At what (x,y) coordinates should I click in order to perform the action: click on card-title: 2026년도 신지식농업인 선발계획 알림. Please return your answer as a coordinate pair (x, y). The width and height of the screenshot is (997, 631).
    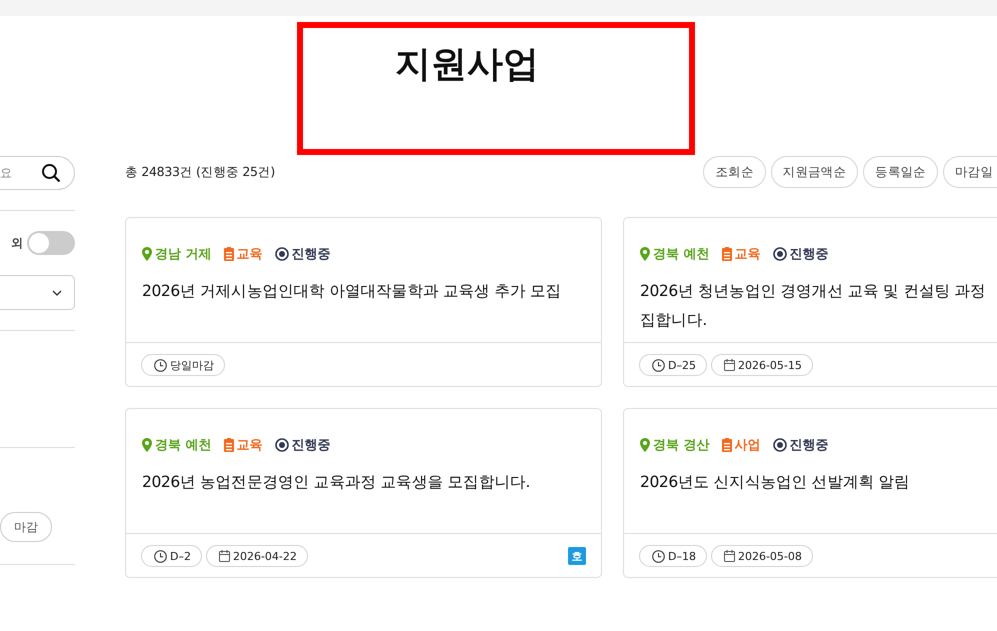
    Looking at the image, I should click on (775, 482).